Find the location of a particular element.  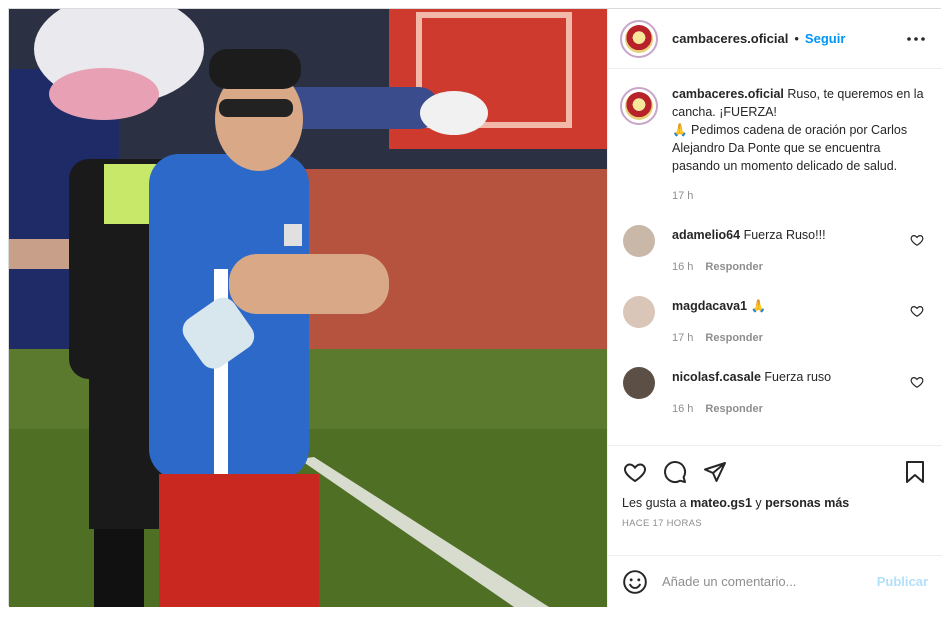

comment-body: adamelio64 Fuerza Ruso!!! 16 h Responder is located at coordinates (787, 250).